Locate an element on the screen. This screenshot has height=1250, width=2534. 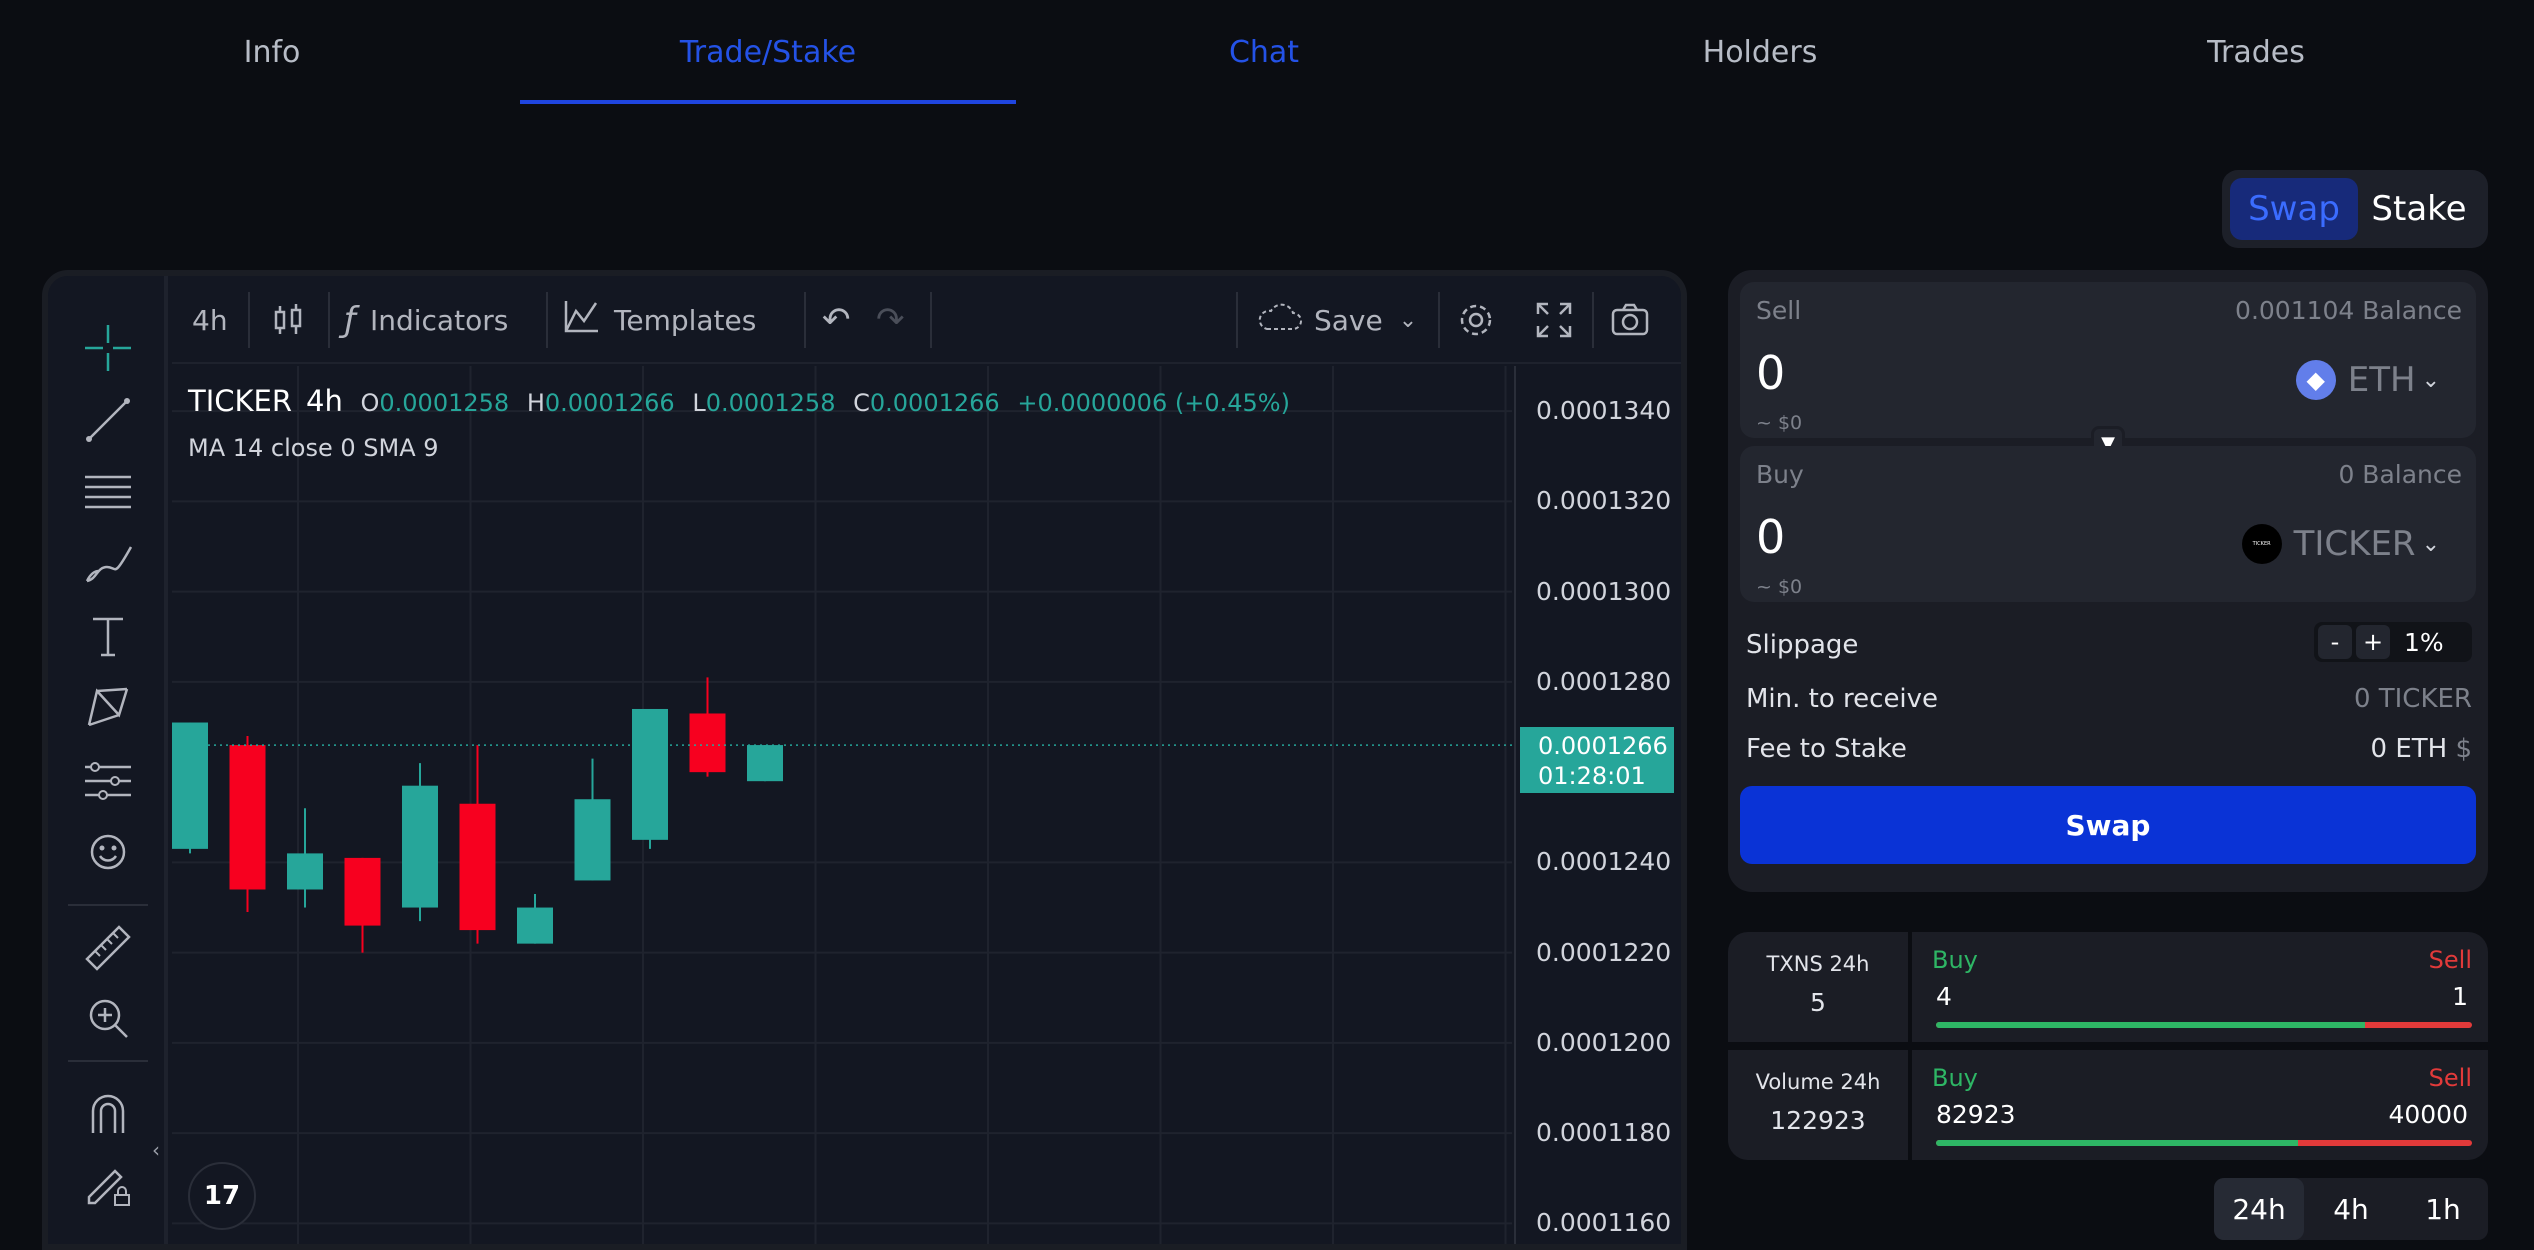
tab-holders: Holders is located at coordinates (1760, 52).